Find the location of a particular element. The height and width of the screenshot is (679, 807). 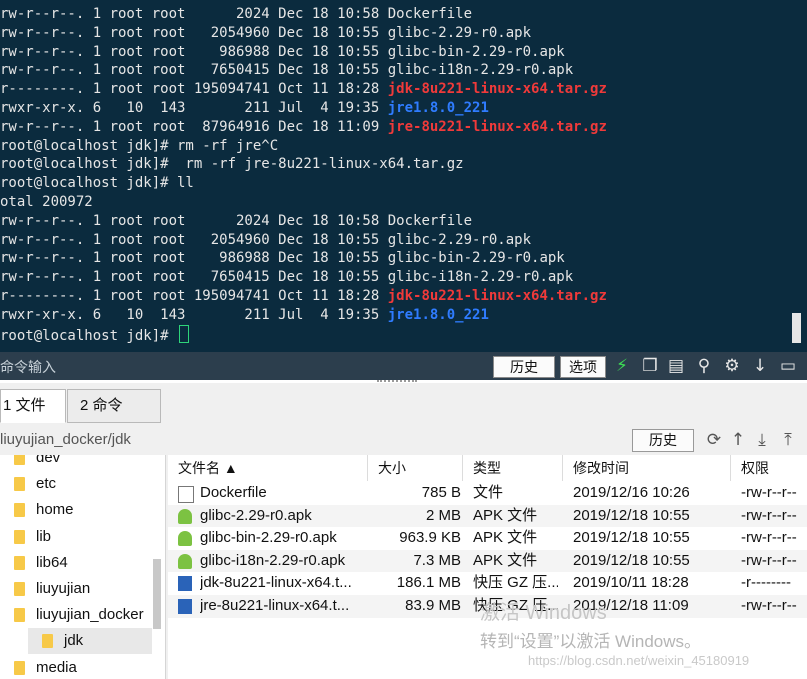

cell-size: 963.9 KB is located at coordinates (430, 538).